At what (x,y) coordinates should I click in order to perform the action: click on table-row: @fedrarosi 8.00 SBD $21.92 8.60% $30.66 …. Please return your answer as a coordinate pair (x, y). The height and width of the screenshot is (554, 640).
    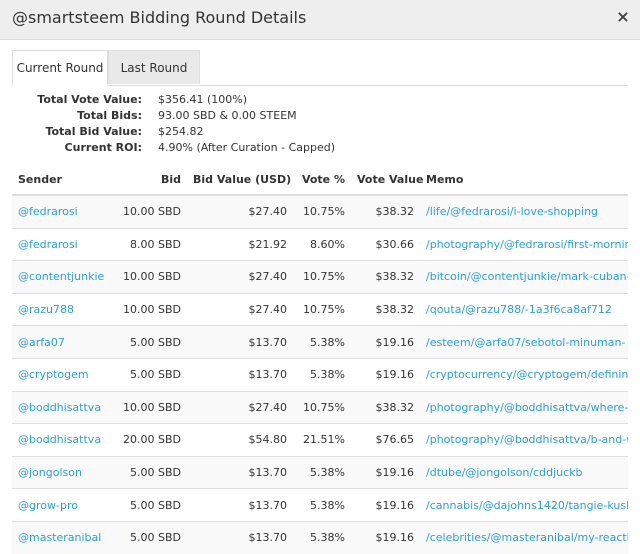
    Looking at the image, I should click on (320, 244).